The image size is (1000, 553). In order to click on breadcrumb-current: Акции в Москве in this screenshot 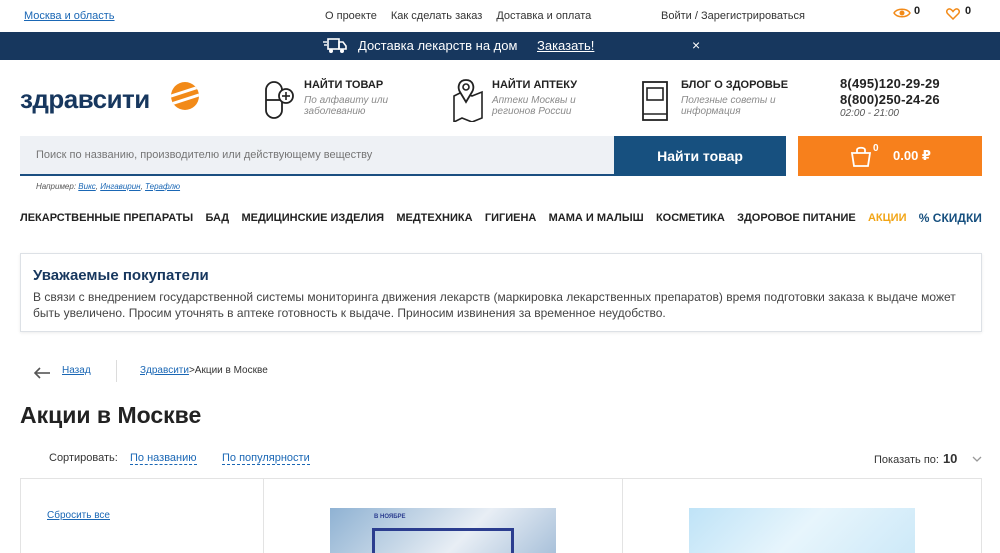, I will do `click(231, 370)`.